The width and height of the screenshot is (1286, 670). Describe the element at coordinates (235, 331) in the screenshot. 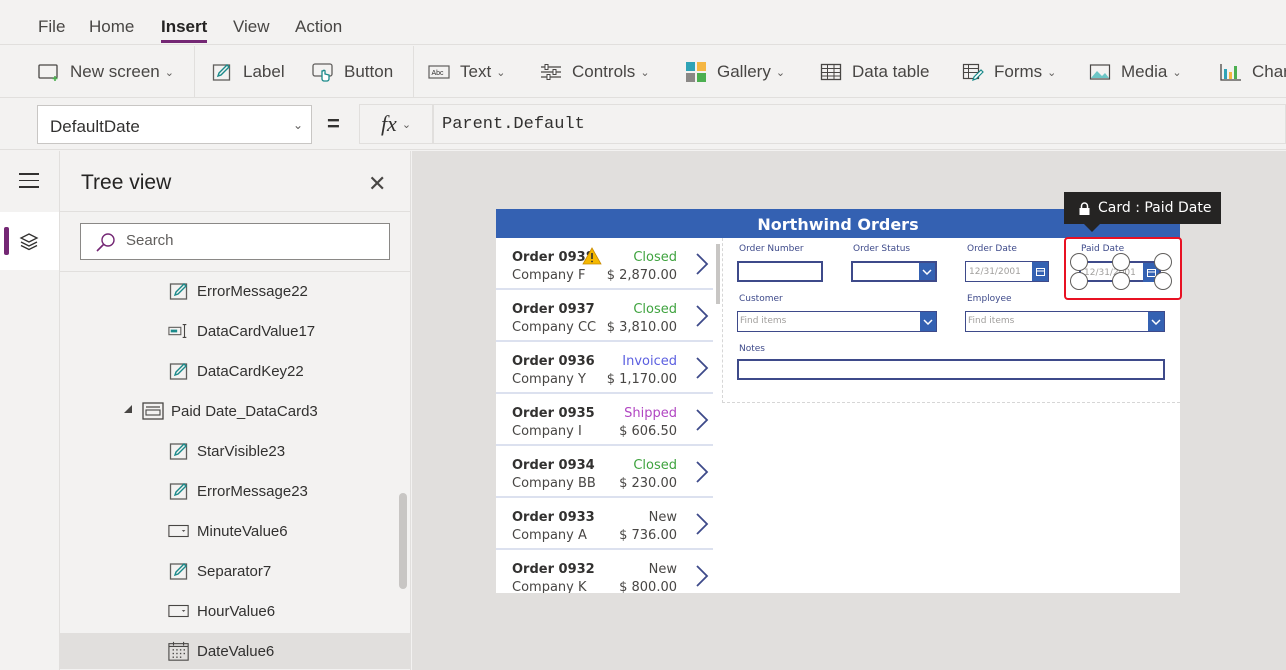

I see `tree-item: DataCardValue17` at that location.